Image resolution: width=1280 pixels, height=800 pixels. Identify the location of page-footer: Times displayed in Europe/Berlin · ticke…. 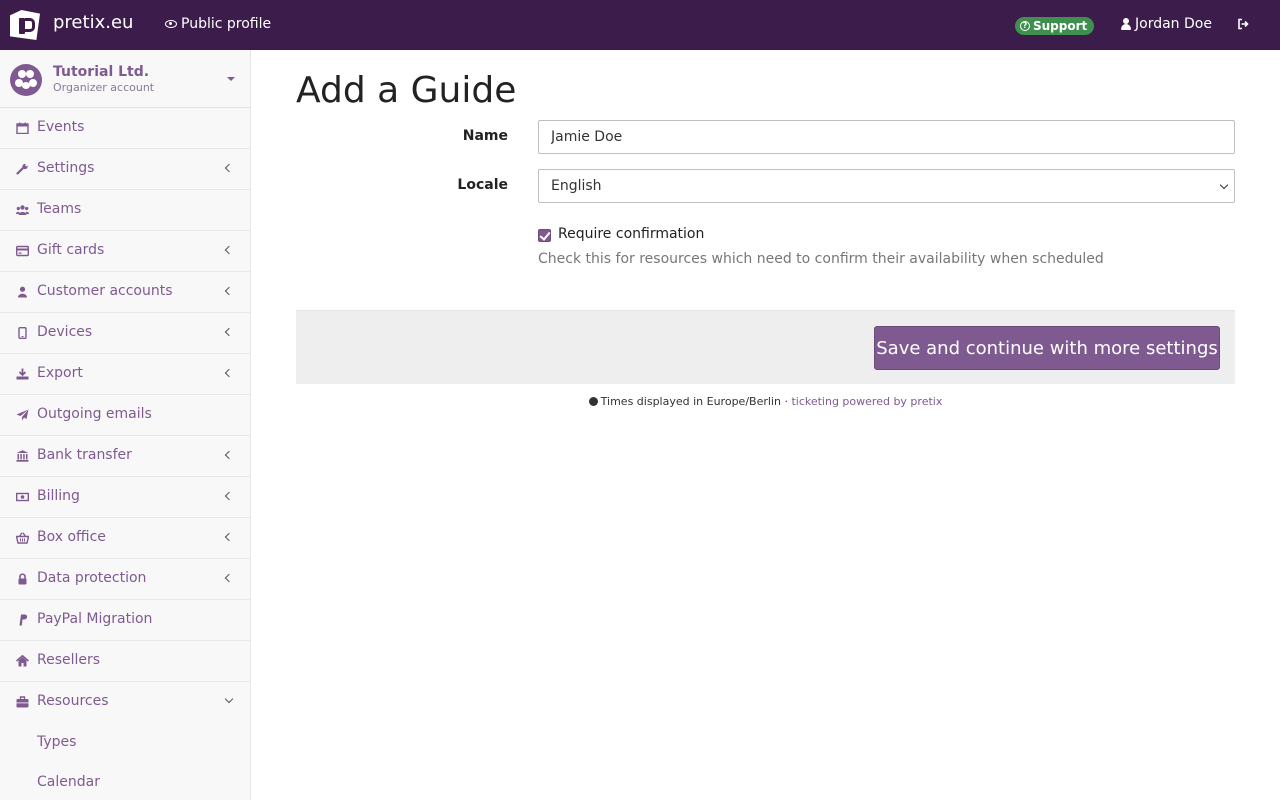
(765, 401).